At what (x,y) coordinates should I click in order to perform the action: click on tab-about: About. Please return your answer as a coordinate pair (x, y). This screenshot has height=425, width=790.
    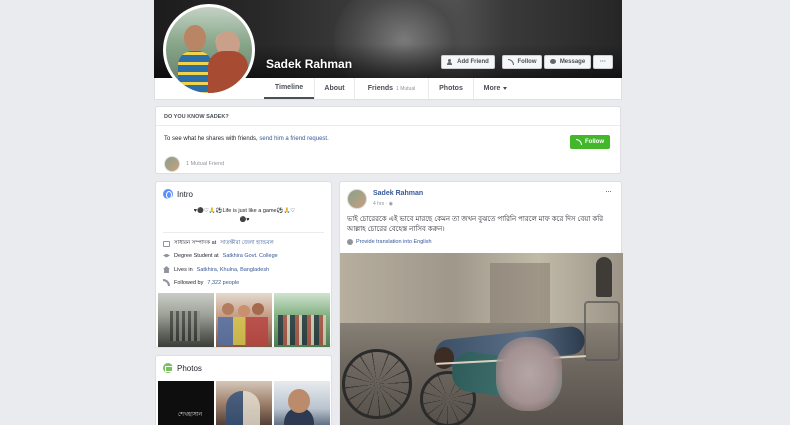
    Looking at the image, I should click on (334, 88).